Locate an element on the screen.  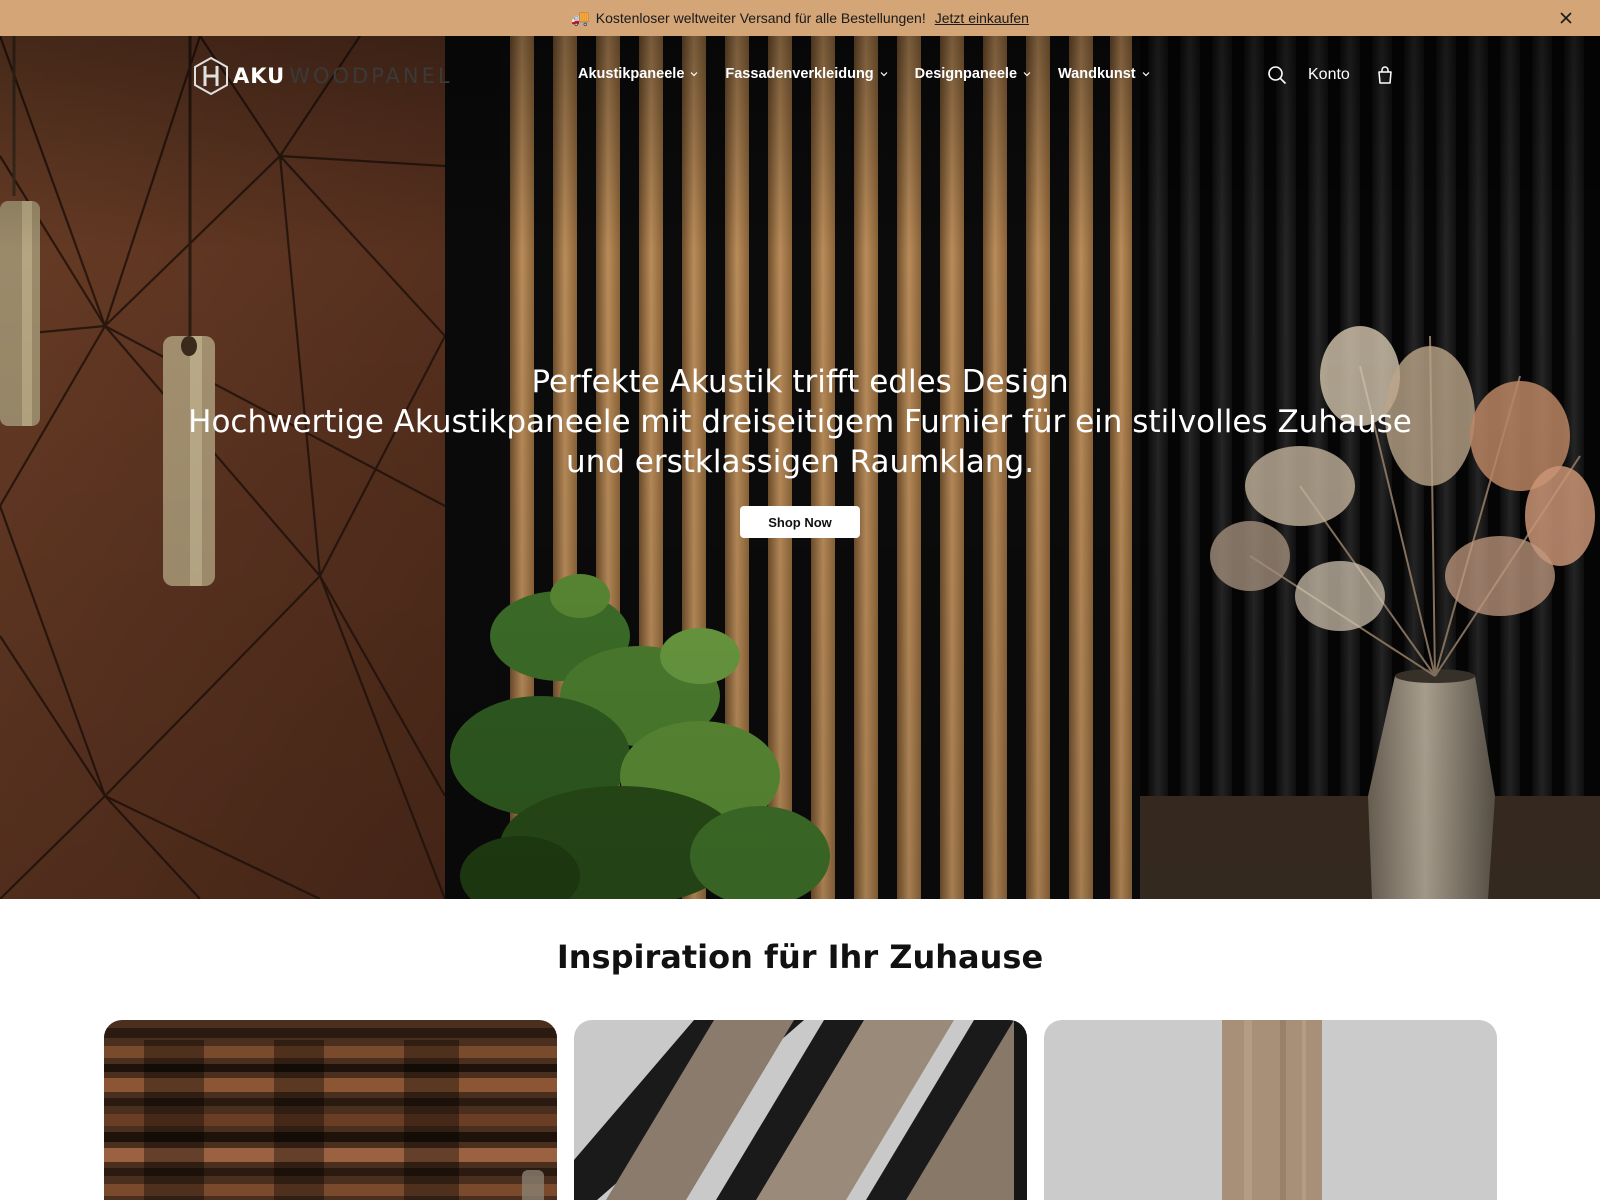
account-link: Konto is located at coordinates (1329, 75).